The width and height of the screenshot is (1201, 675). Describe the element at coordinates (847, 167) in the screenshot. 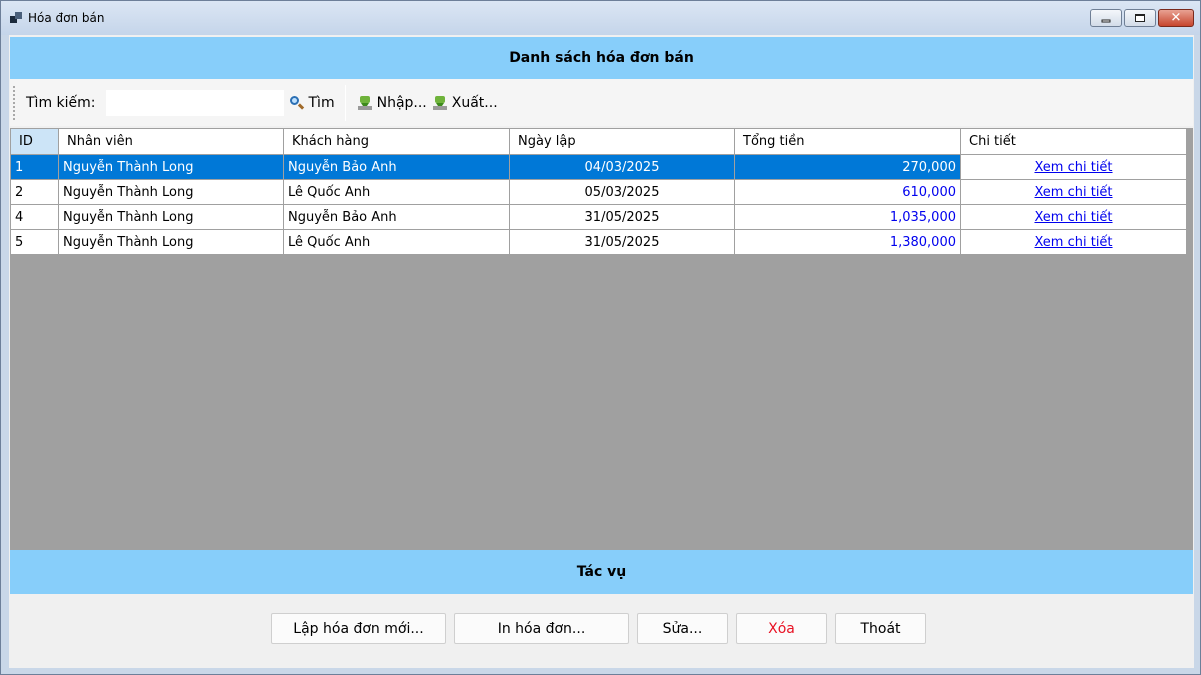

I see `cell-total: 270,000` at that location.